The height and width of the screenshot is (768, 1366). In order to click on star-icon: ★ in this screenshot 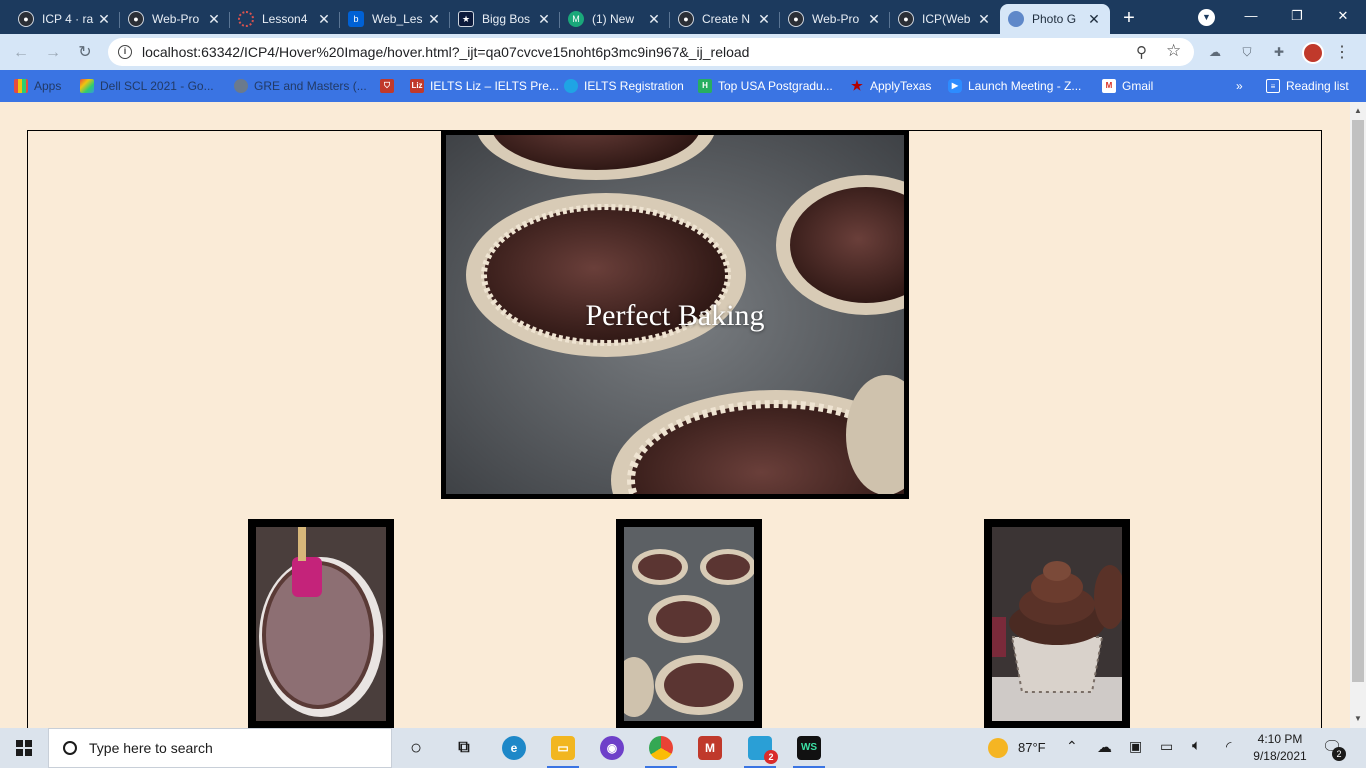, I will do `click(857, 85)`.